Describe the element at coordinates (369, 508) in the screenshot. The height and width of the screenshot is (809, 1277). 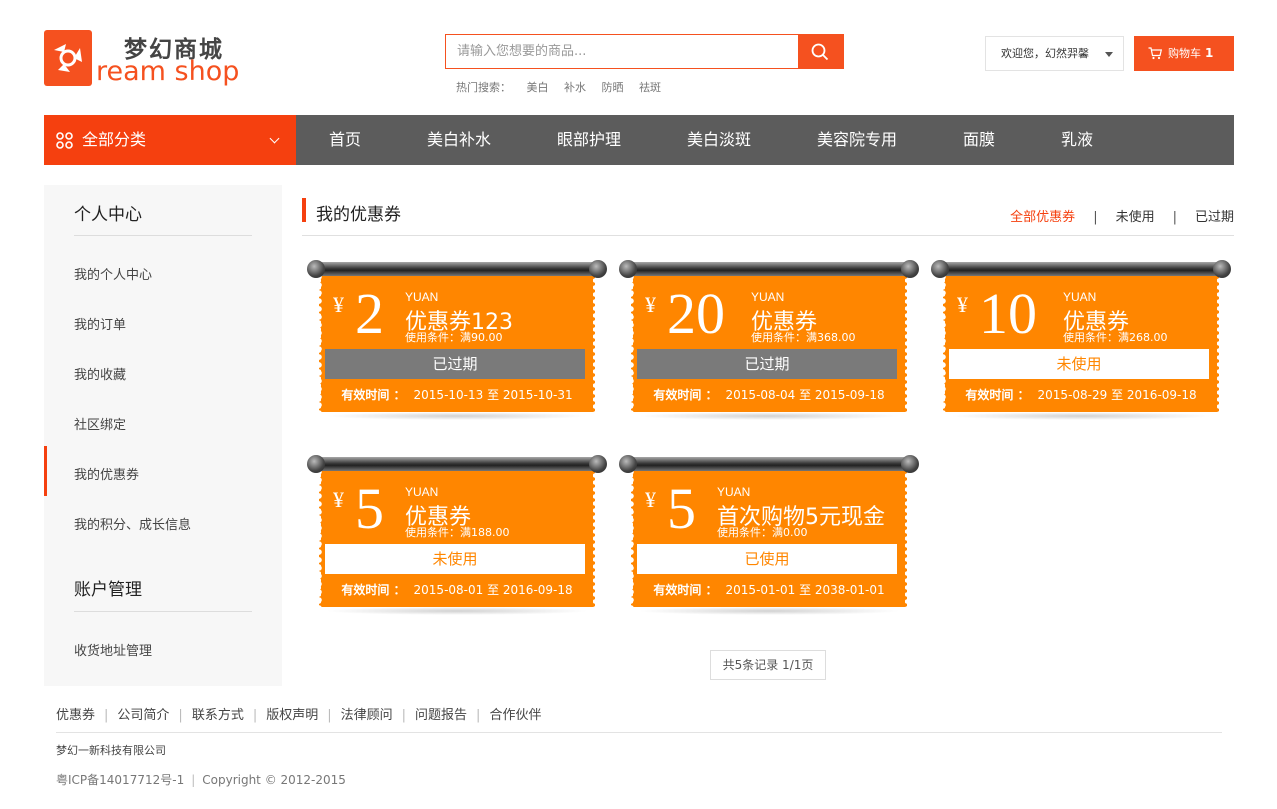
I see `coupon-amount: 5` at that location.